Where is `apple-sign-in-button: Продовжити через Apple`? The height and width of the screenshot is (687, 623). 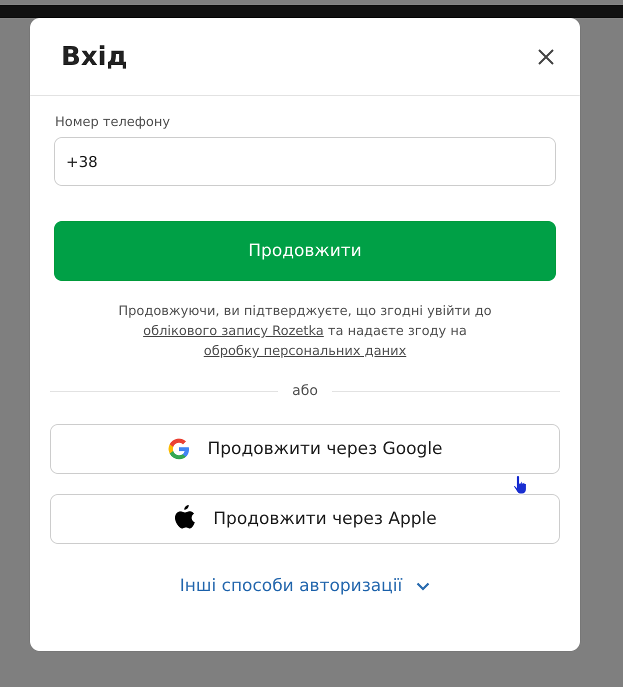
apple-sign-in-button: Продовжити через Apple is located at coordinates (305, 519).